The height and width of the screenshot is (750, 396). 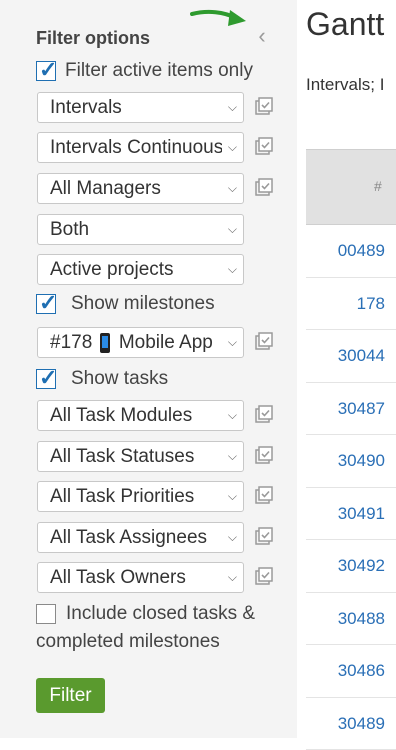 I want to click on milestone-name: Mobile App, so click(x=166, y=342).